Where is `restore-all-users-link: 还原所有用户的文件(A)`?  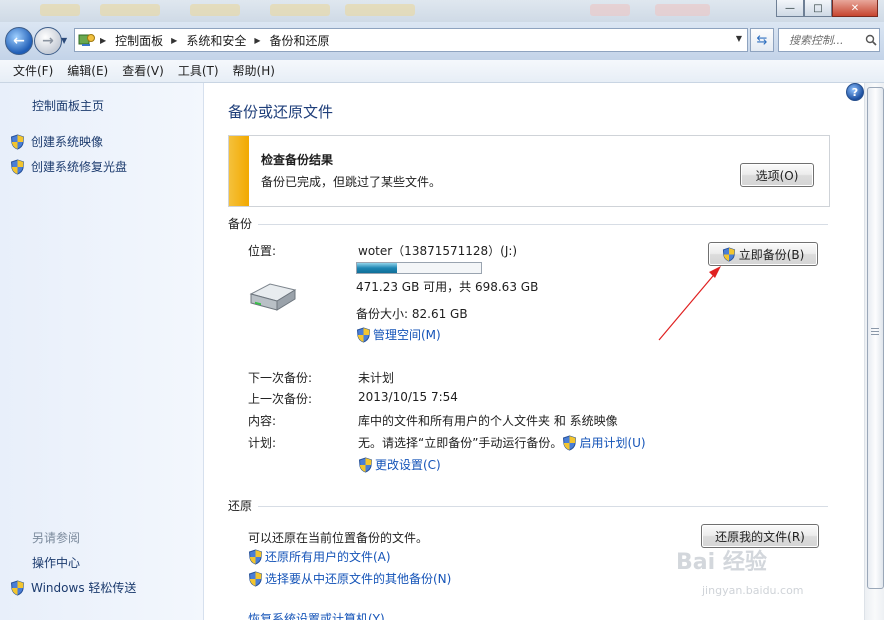 restore-all-users-link: 还原所有用户的文件(A) is located at coordinates (319, 556).